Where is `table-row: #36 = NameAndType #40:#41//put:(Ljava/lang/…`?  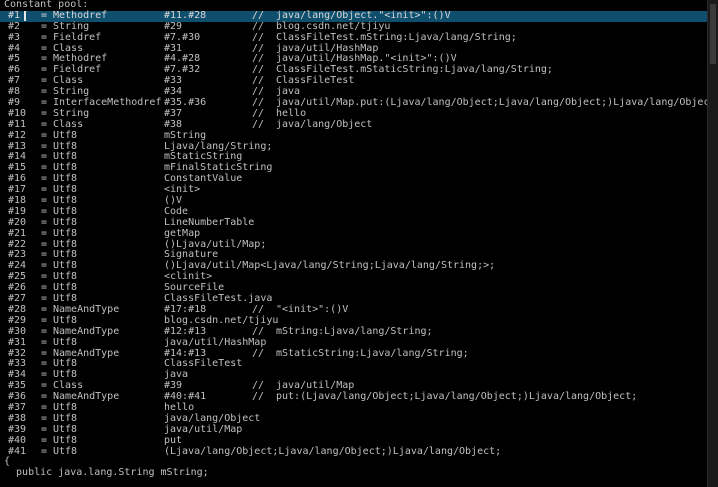
table-row: #36 = NameAndType #40:#41//put:(Ljava/lang/… is located at coordinates (354, 397).